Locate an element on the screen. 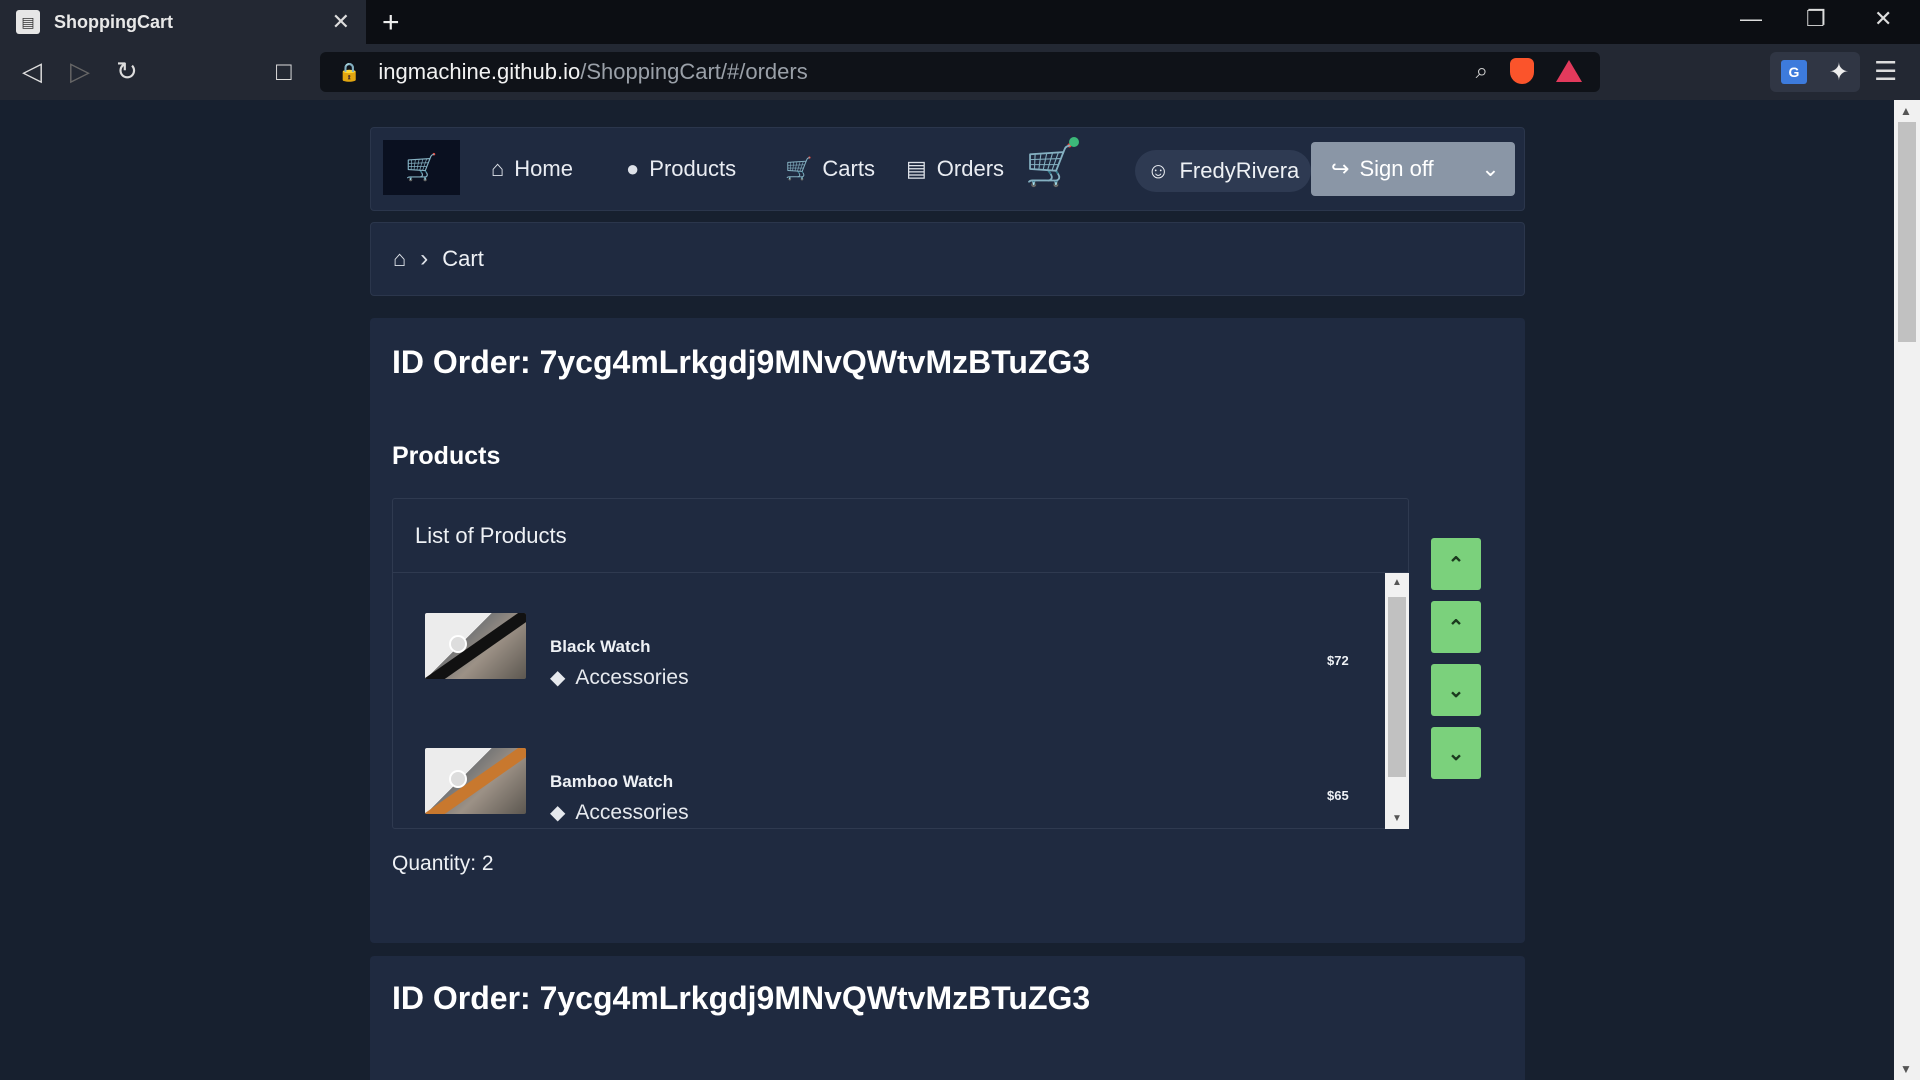  page-scrollbar-thumb is located at coordinates (1907, 232).